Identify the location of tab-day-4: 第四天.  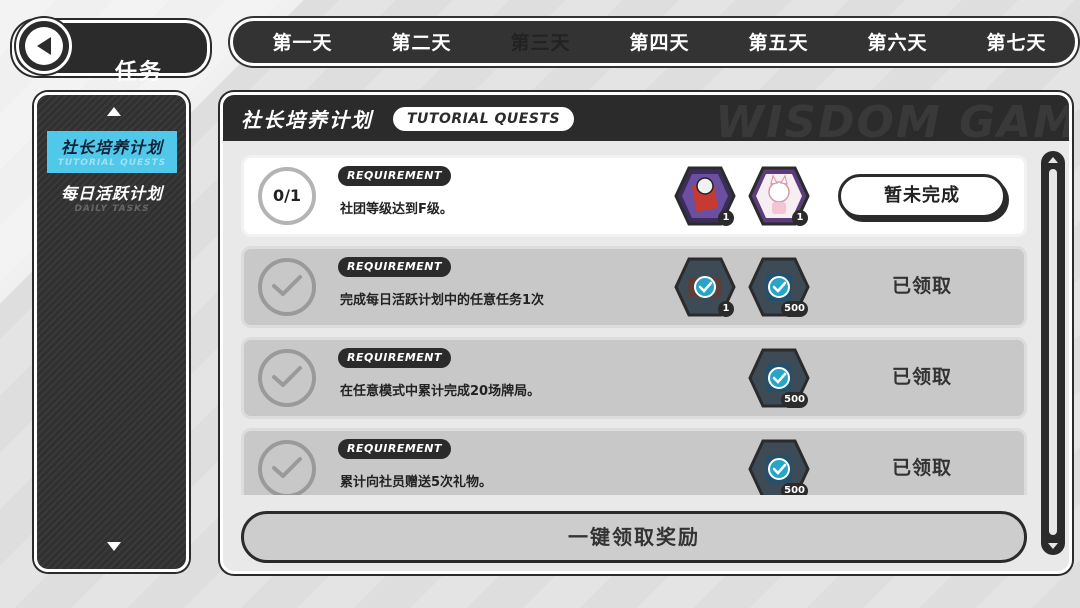
(659, 43).